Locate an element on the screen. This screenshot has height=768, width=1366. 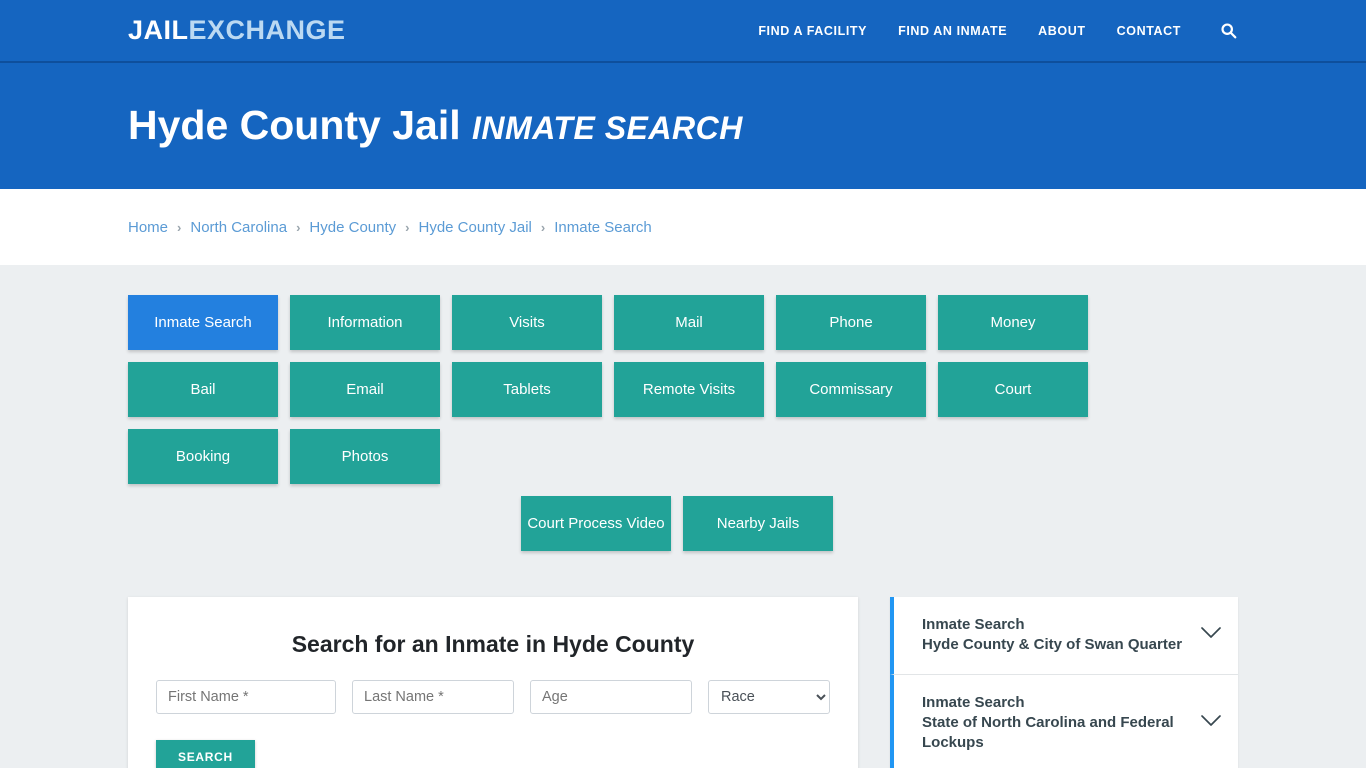
tab-visits: Visits is located at coordinates (527, 322).